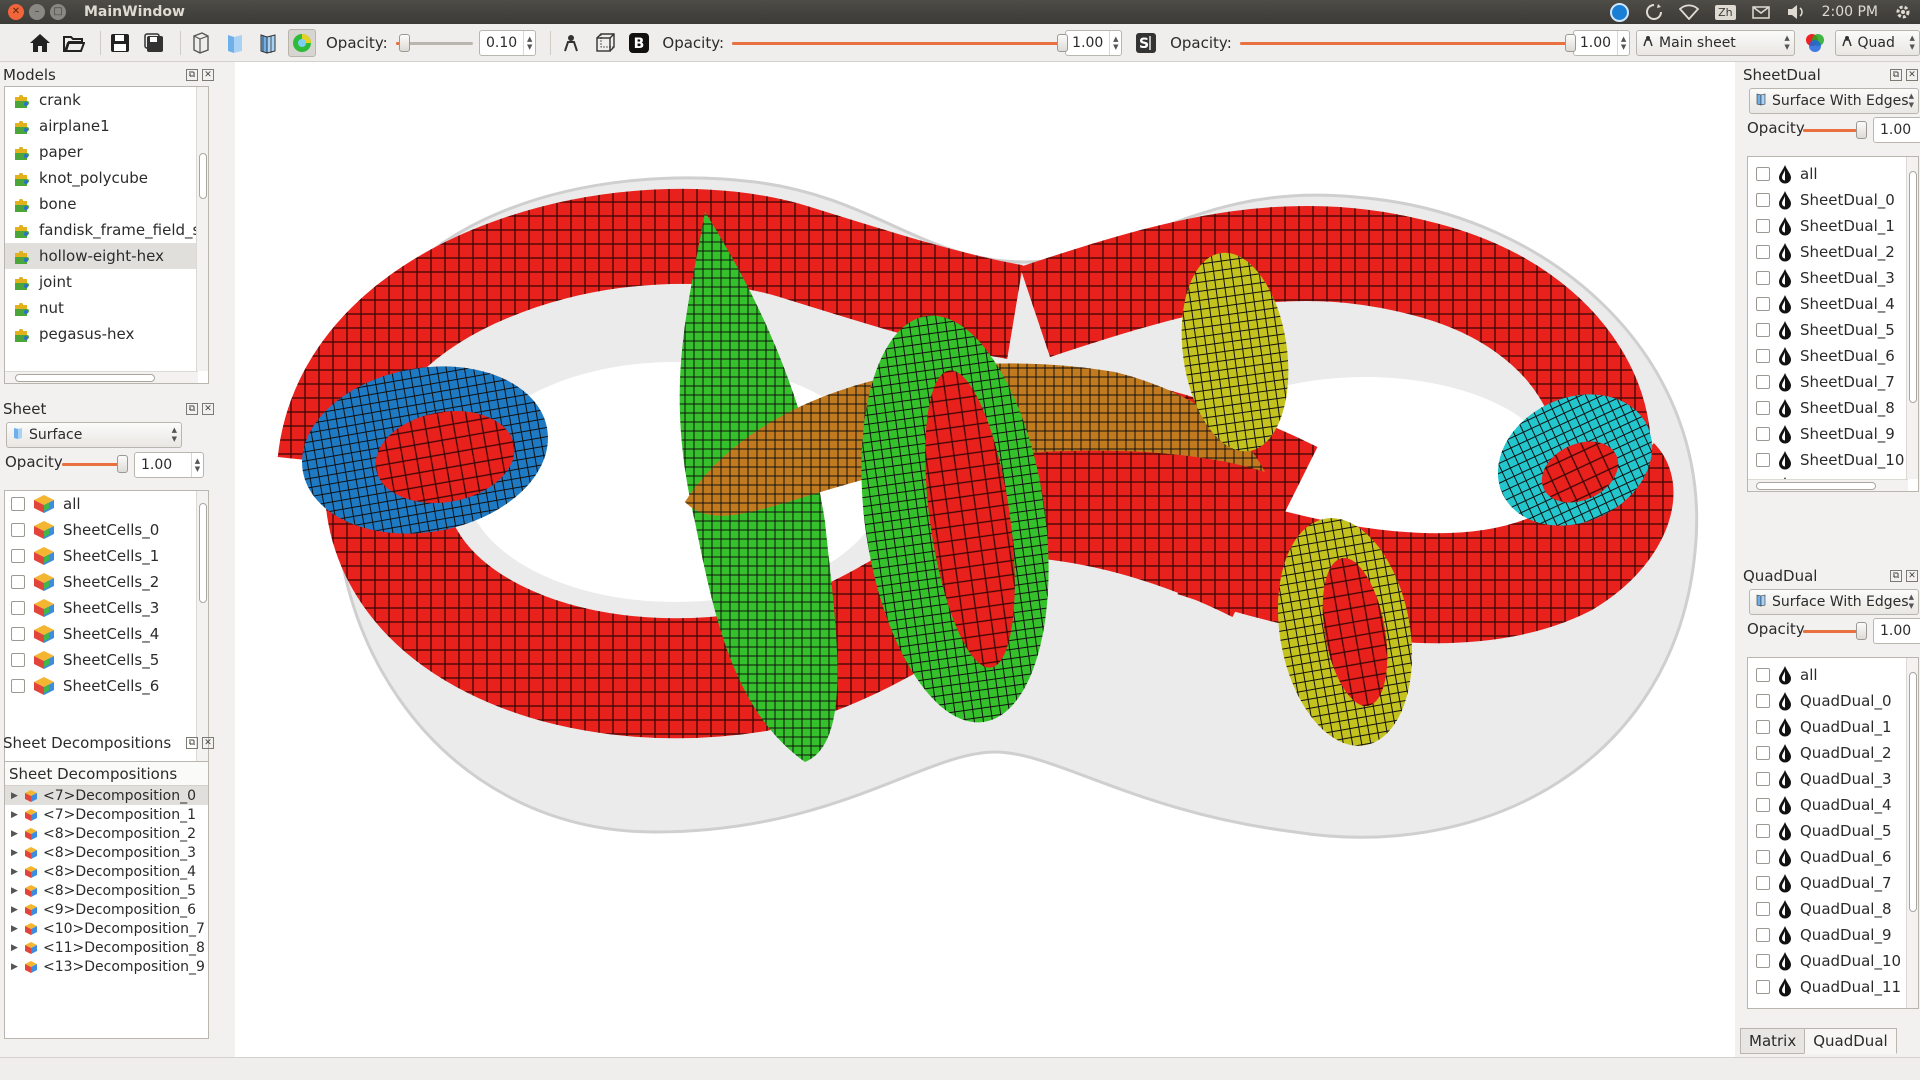 The image size is (1920, 1080). What do you see at coordinates (106, 871) in the screenshot?
I see `decomposition-item-4: ▶ <8>Decomposition_4` at bounding box center [106, 871].